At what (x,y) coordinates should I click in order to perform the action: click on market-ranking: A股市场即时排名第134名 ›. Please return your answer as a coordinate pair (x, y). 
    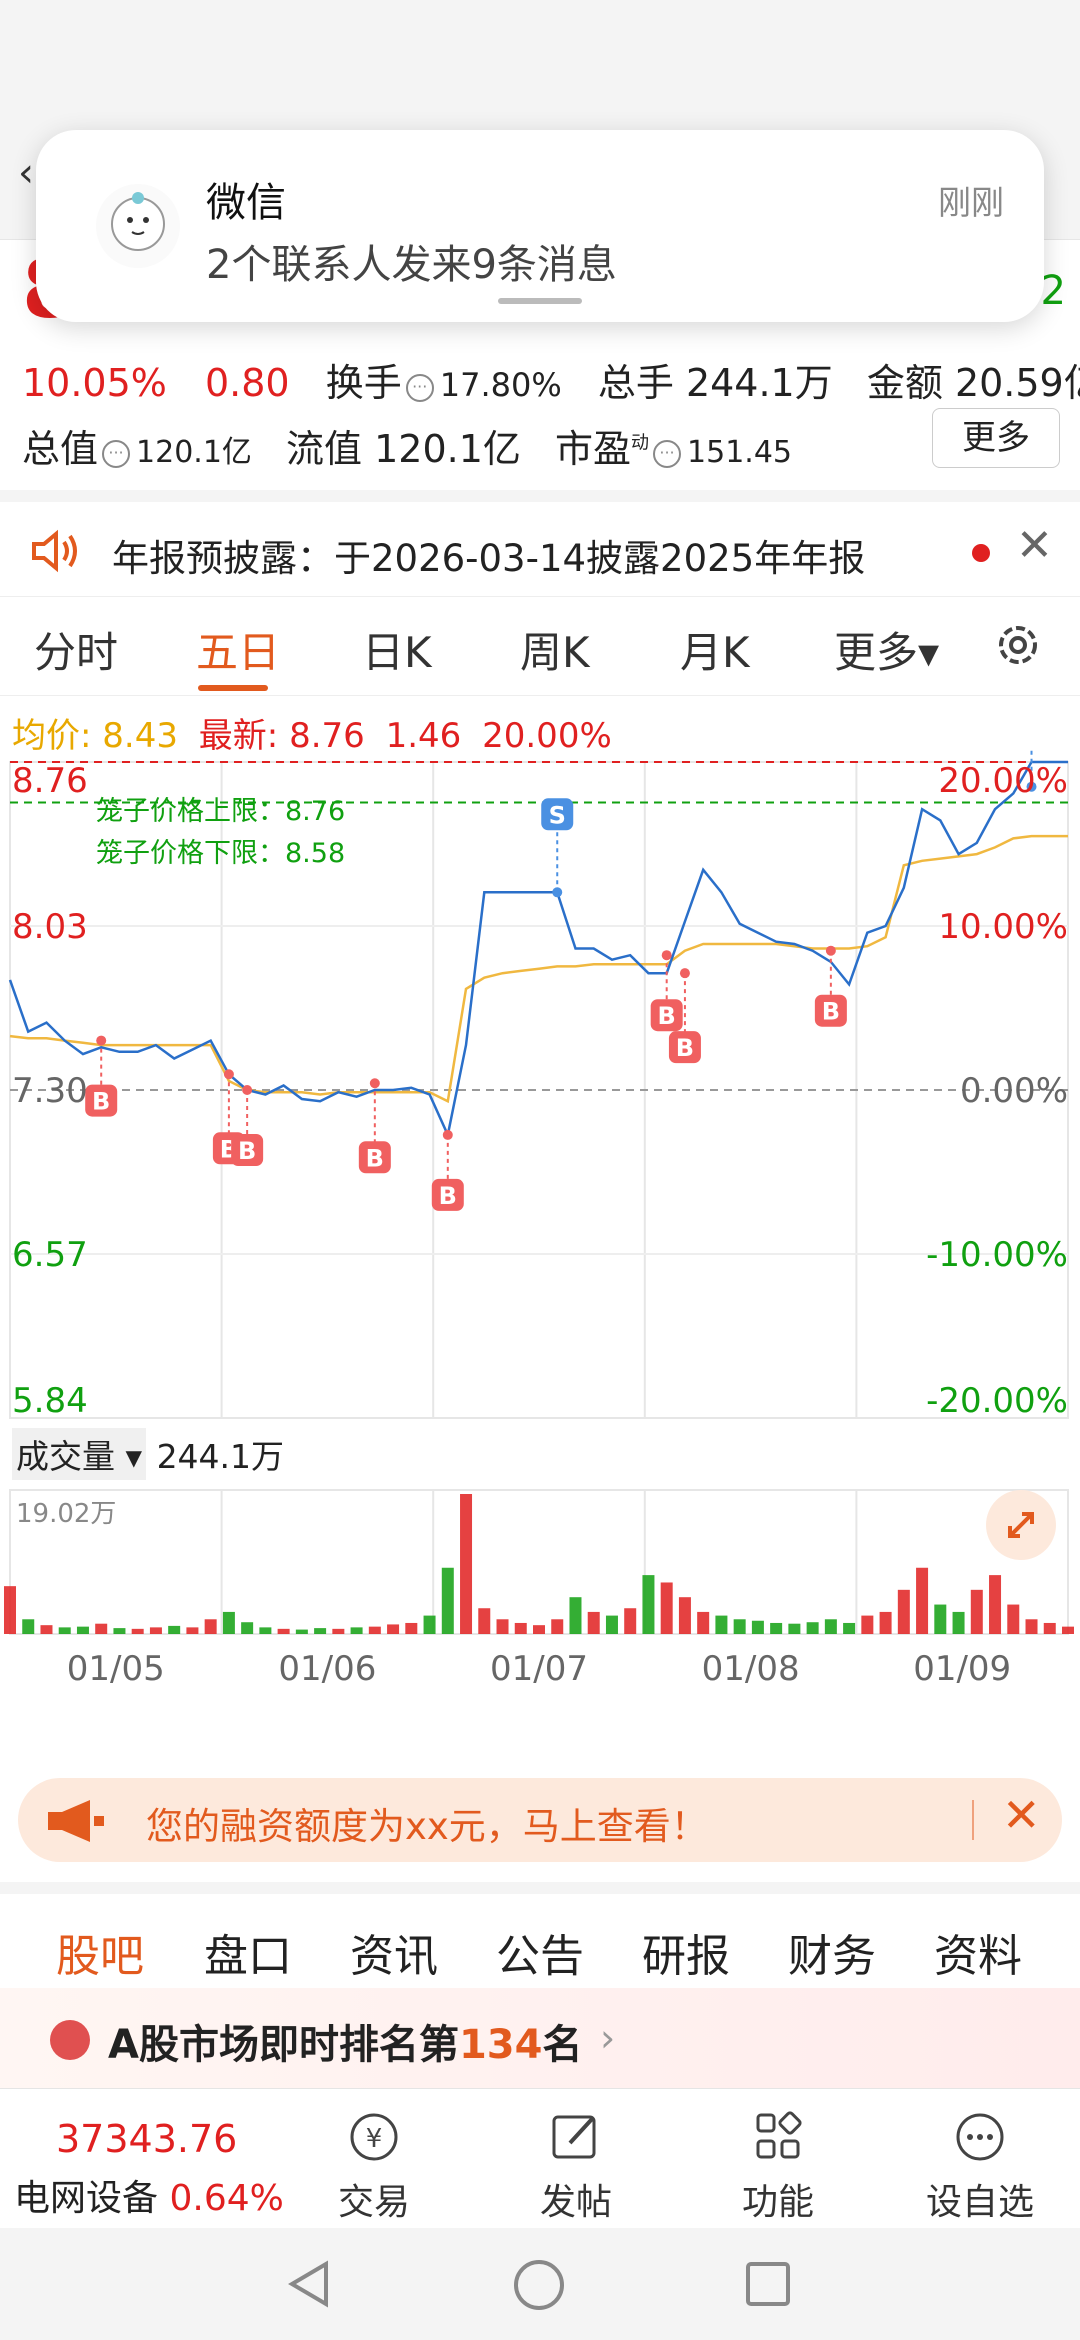
    Looking at the image, I should click on (540, 2038).